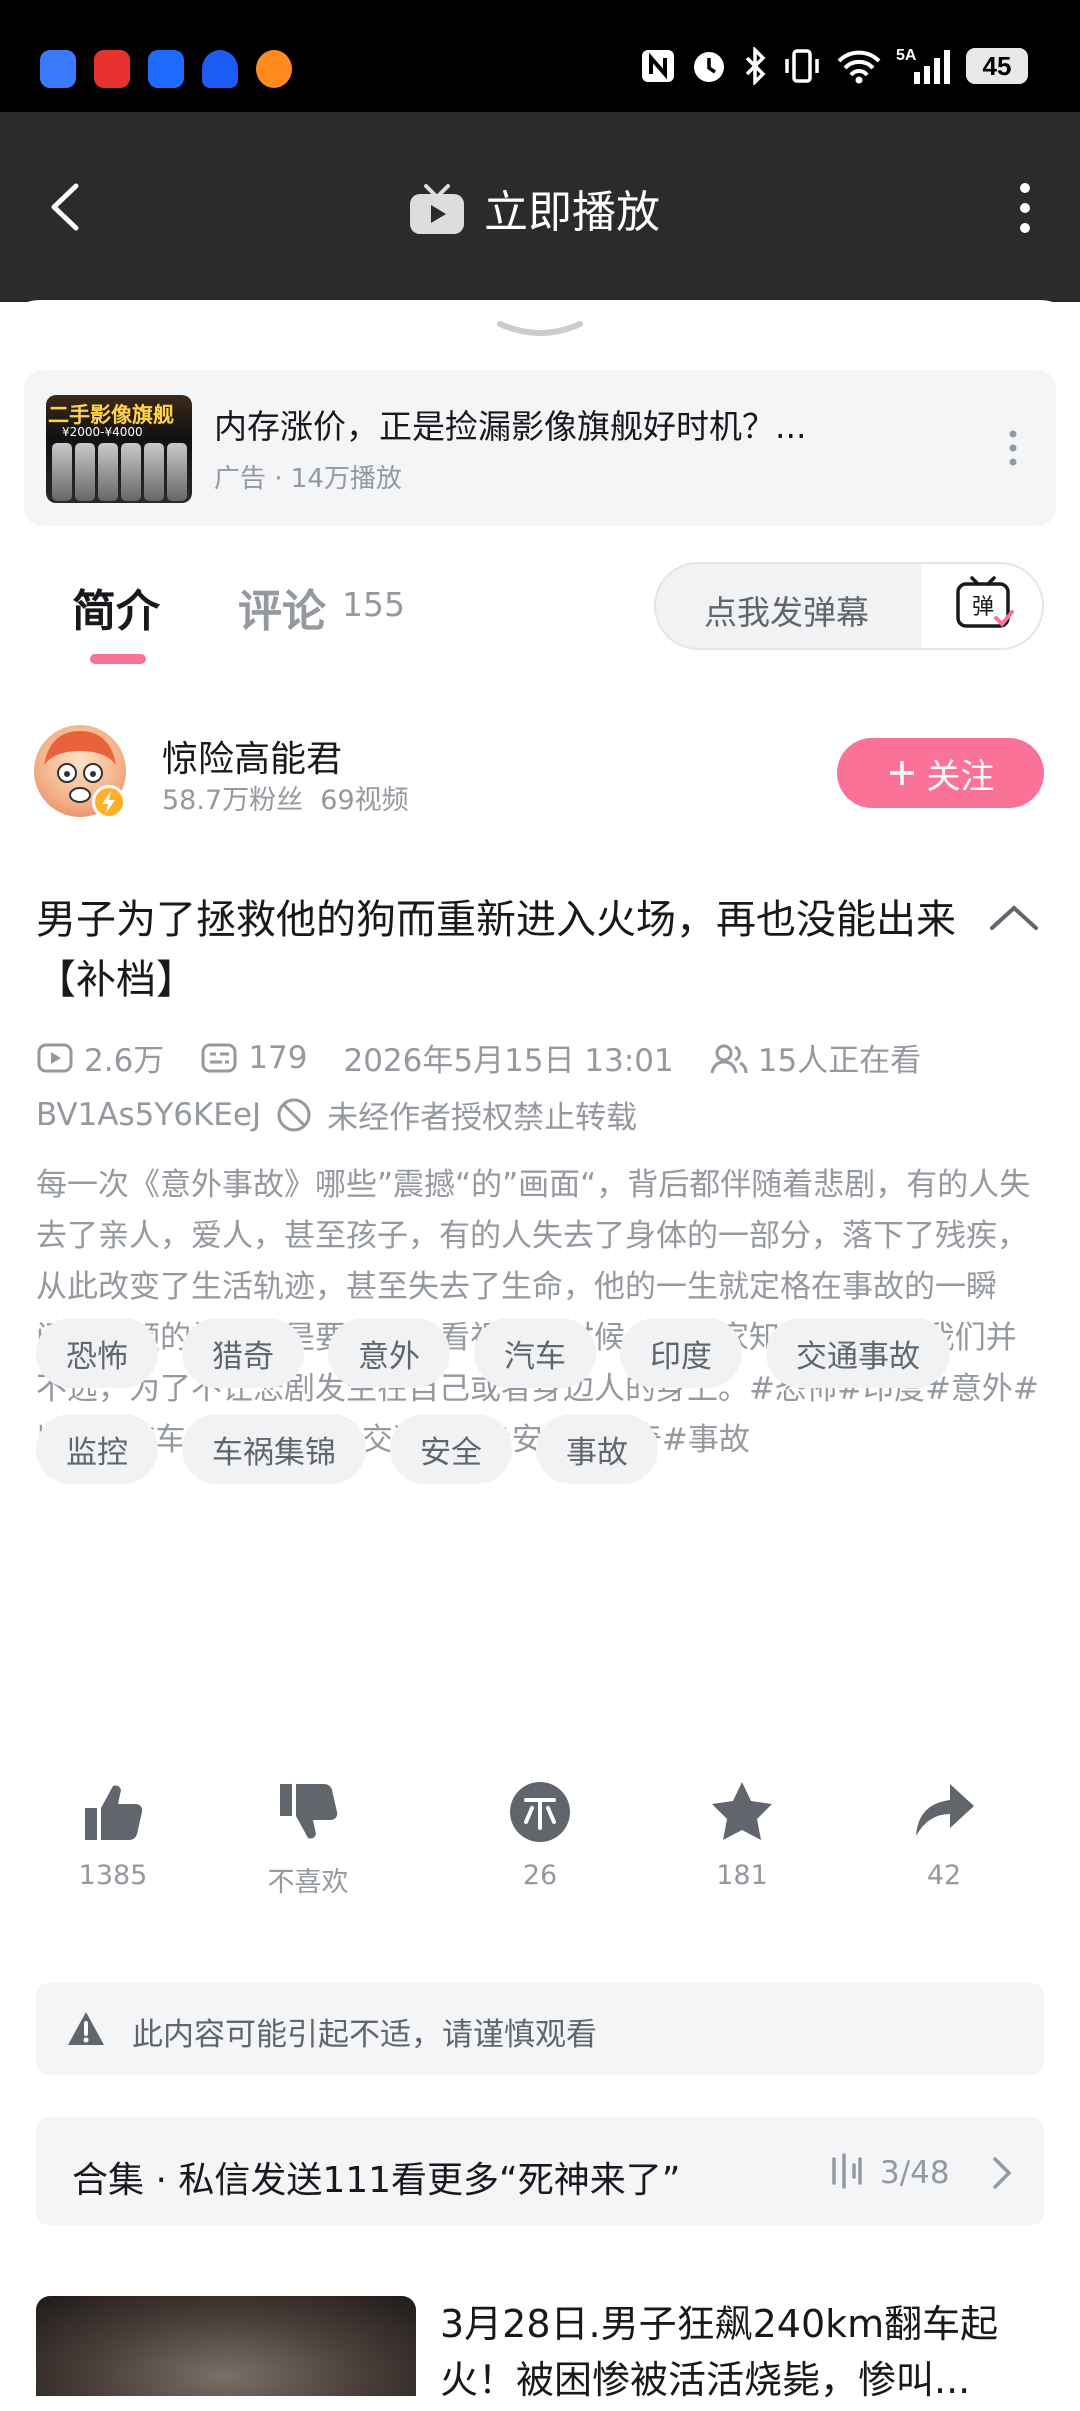 The width and height of the screenshot is (1080, 2411). I want to click on tab-intro: 简介, so click(116, 607).